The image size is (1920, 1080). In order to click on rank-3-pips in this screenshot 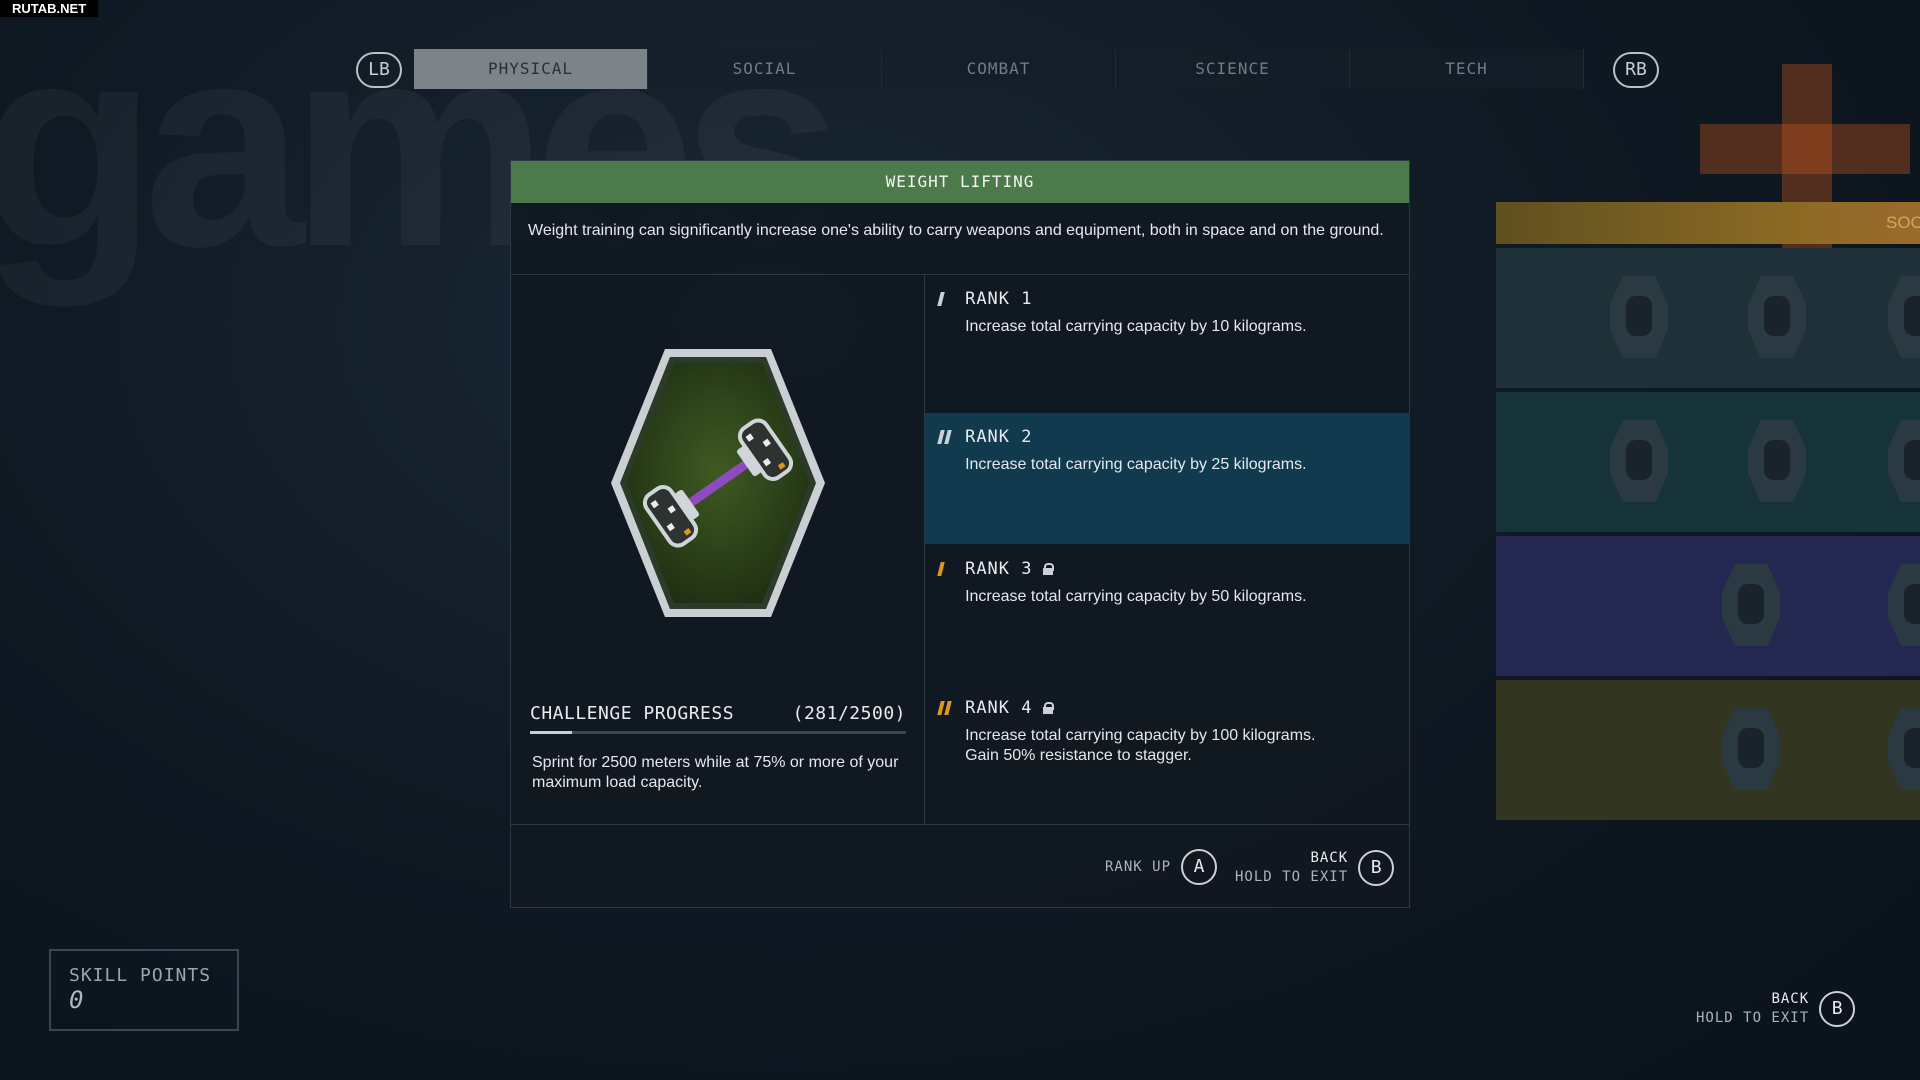, I will do `click(951, 569)`.